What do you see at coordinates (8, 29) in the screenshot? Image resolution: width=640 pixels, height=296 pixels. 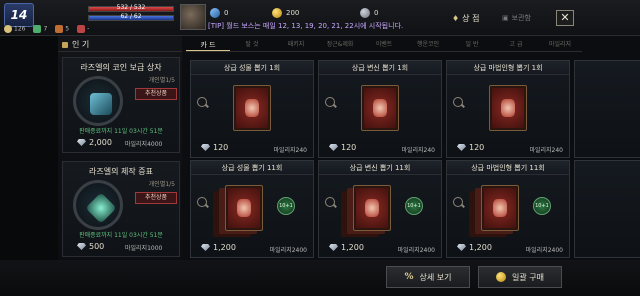 I see `gold-stat-icon` at bounding box center [8, 29].